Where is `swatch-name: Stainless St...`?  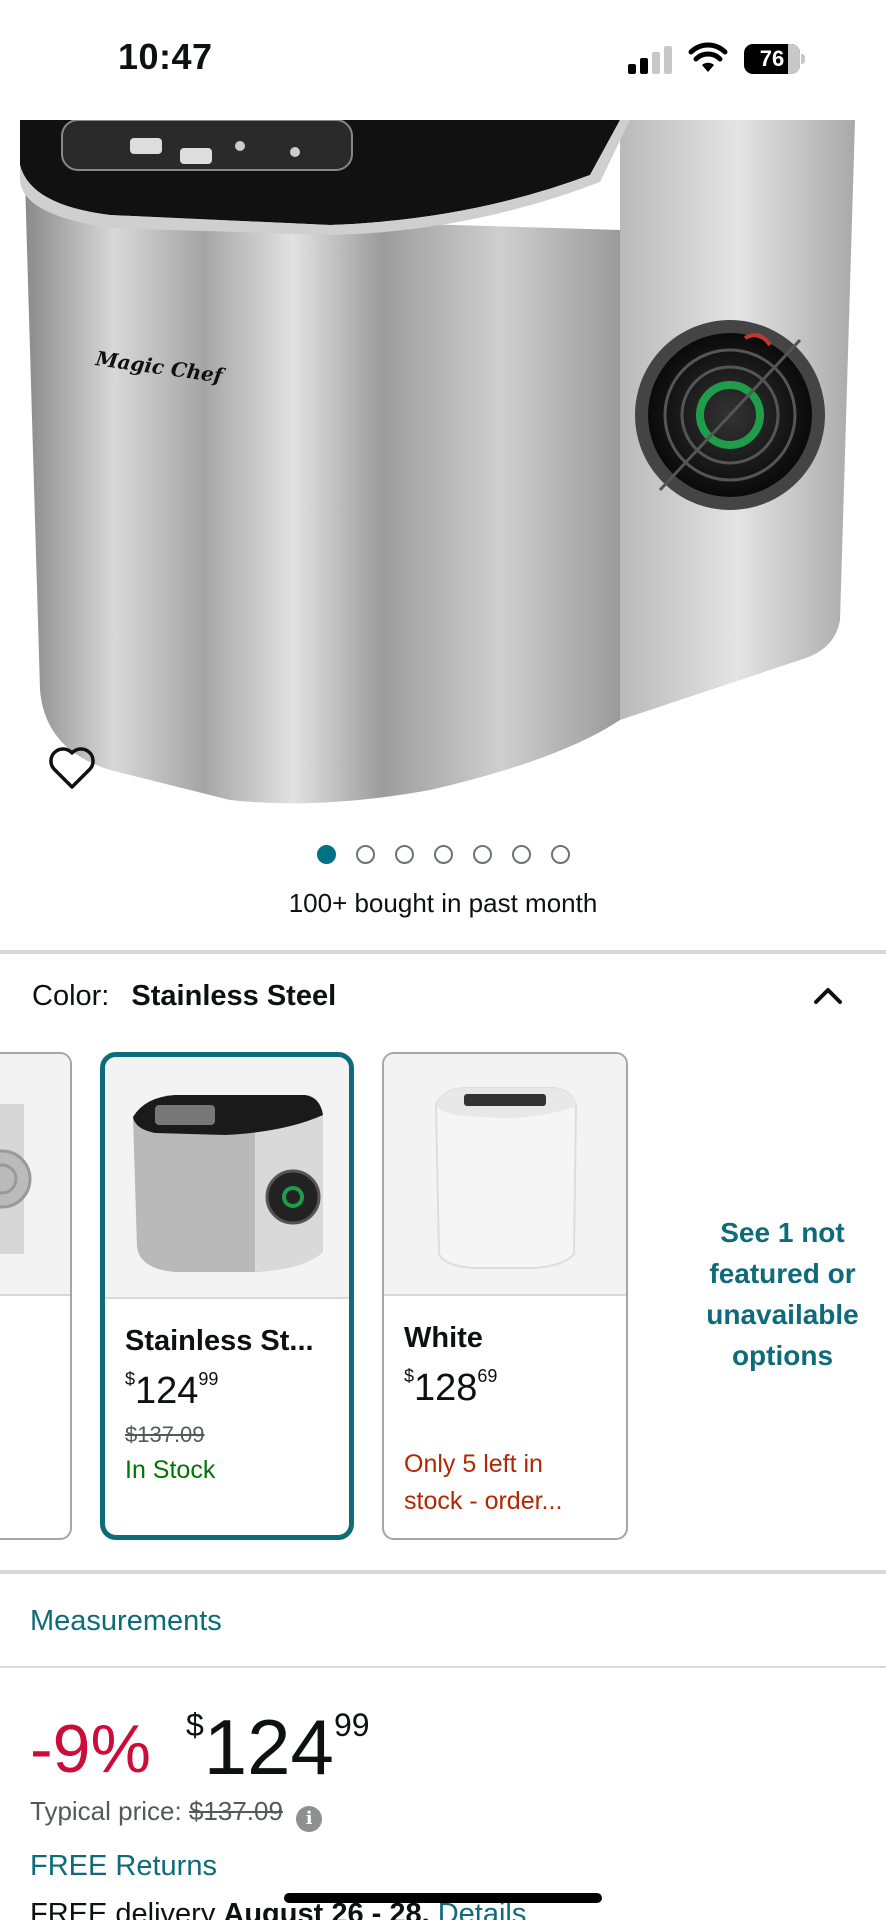
swatch-name: Stainless St... is located at coordinates (219, 1341).